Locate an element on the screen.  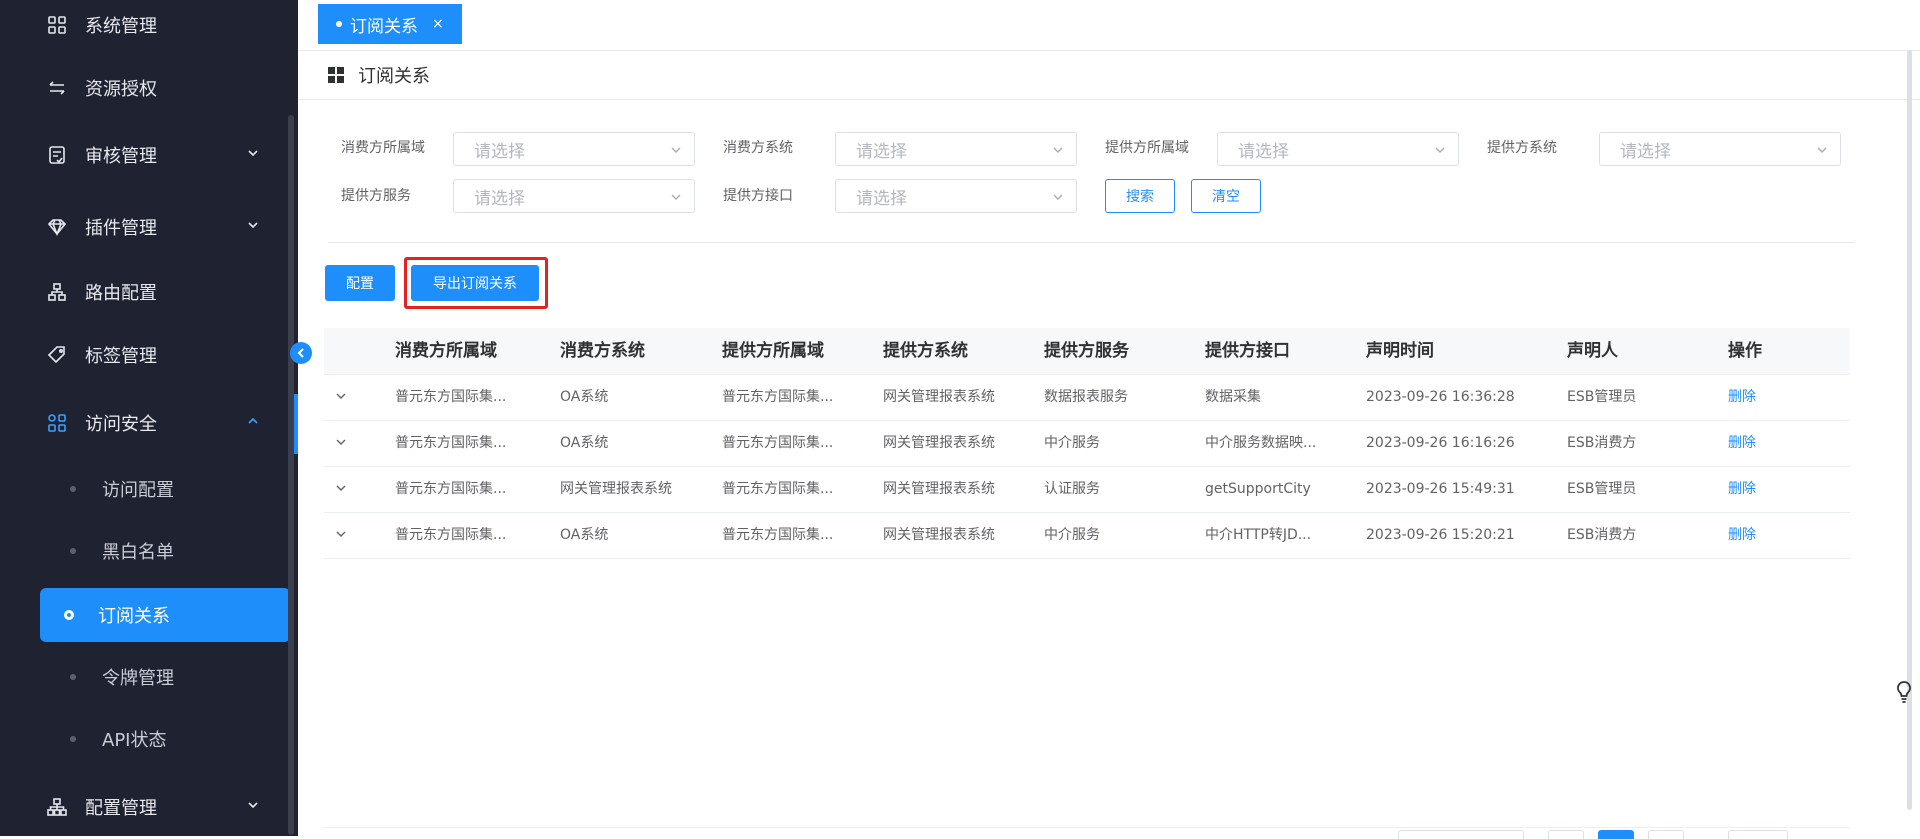
sidebar-item-resource-auth: 资源授权 is located at coordinates (145, 88).